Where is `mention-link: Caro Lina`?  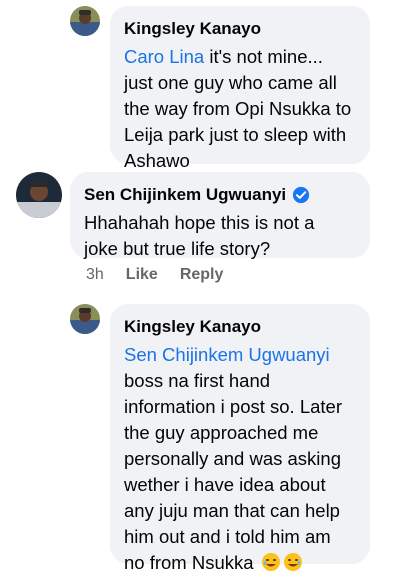
mention-link: Caro Lina is located at coordinates (164, 56).